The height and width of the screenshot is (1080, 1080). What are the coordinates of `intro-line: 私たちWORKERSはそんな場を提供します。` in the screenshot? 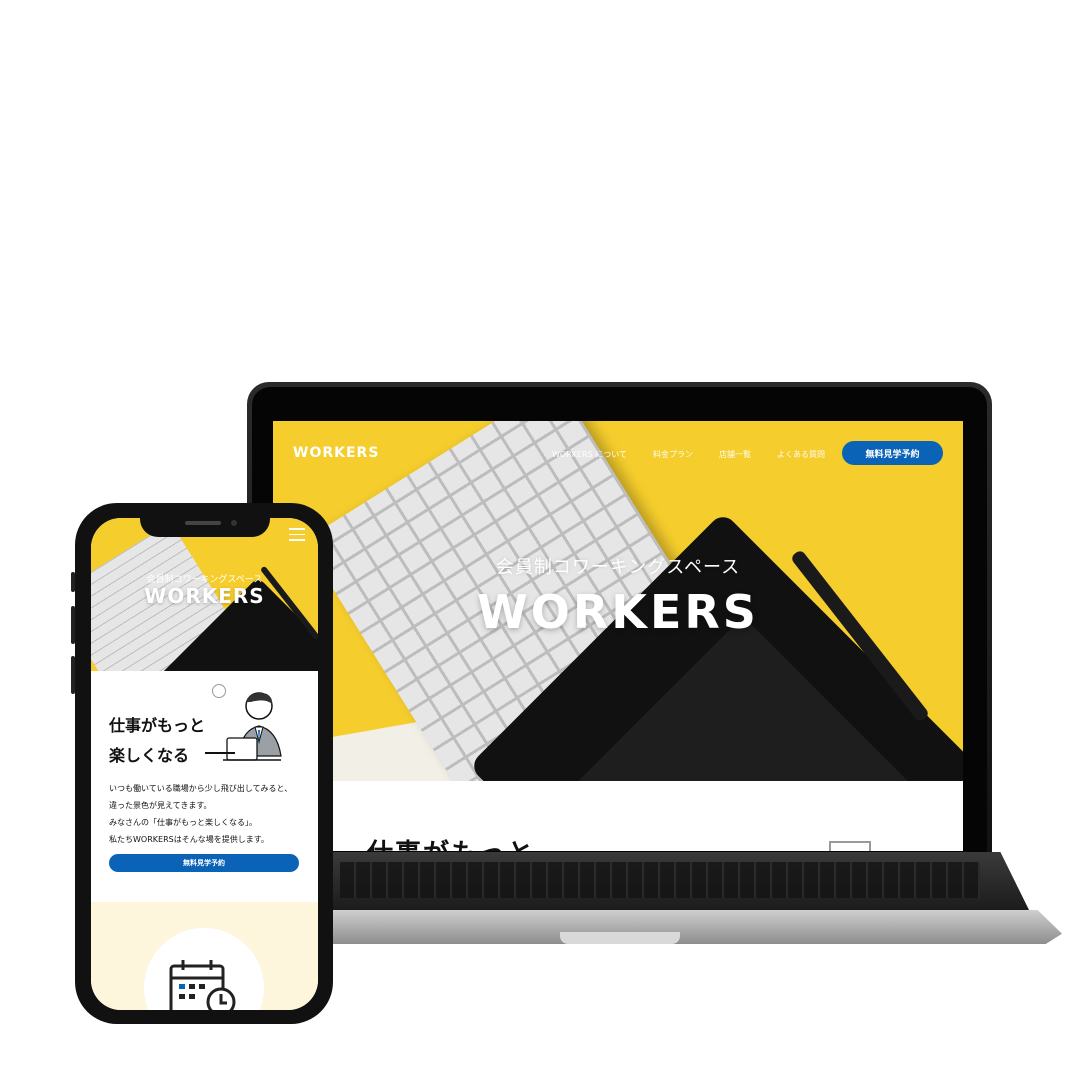 It's located at (189, 839).